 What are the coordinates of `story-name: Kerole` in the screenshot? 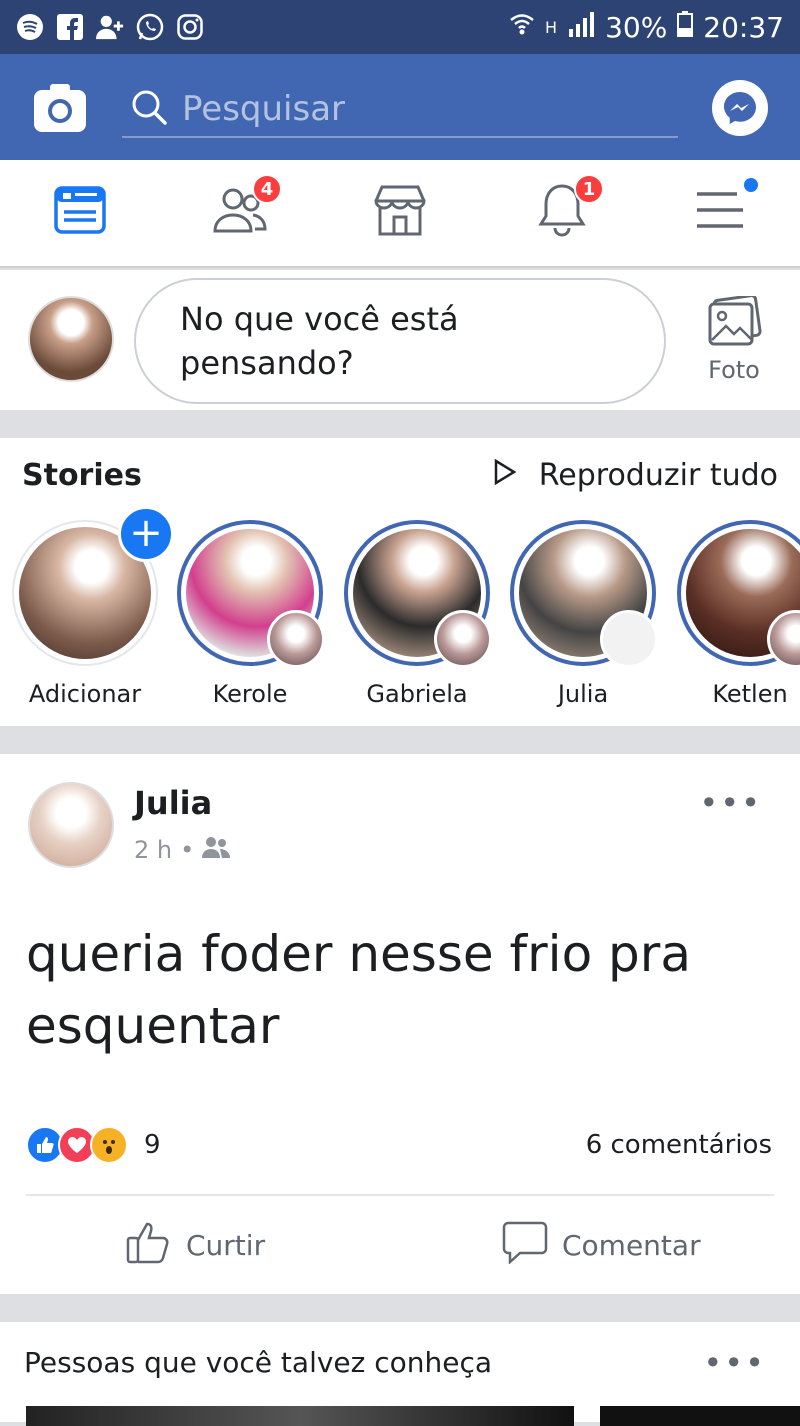 It's located at (250, 694).